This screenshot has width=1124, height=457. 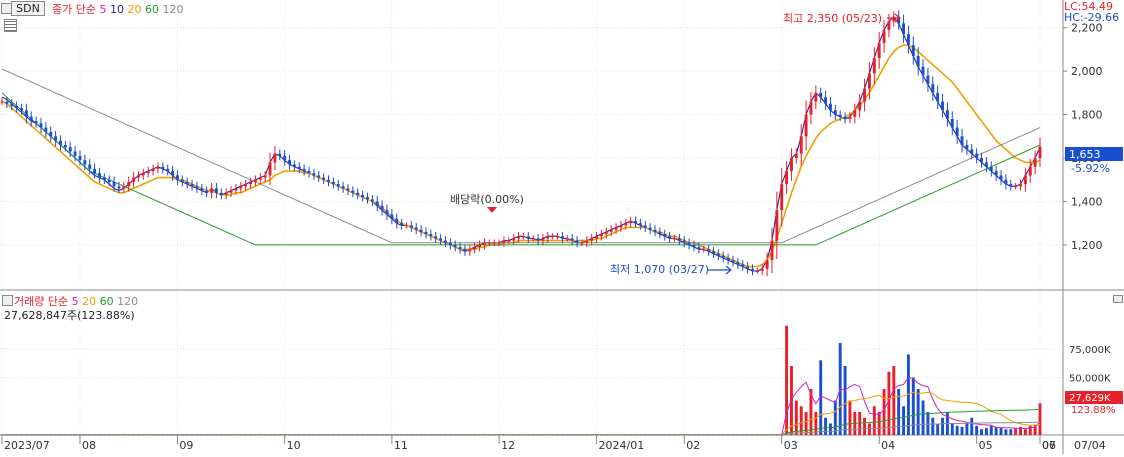 What do you see at coordinates (10, 25) in the screenshot?
I see `grid-toggle-icon` at bounding box center [10, 25].